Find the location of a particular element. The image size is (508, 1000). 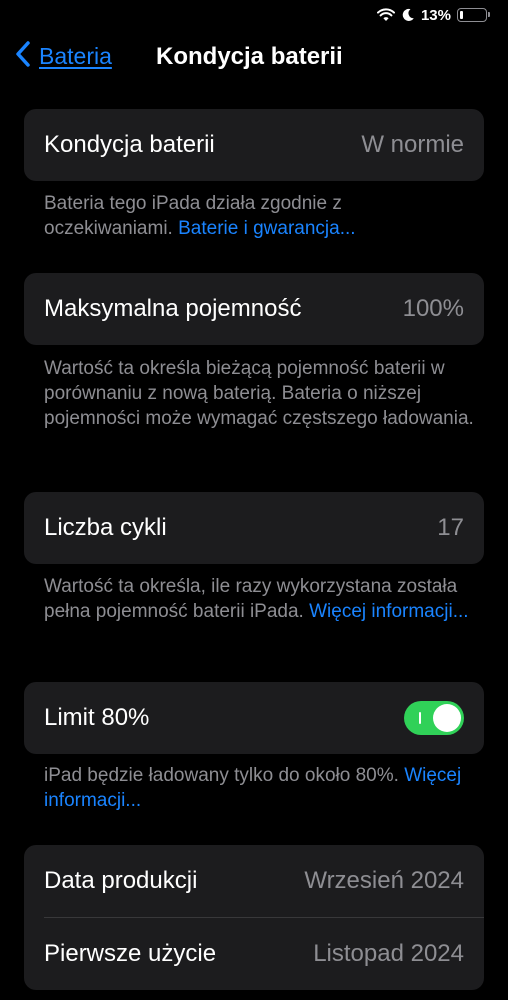

limit-cell: Limit 80% is located at coordinates (254, 718).